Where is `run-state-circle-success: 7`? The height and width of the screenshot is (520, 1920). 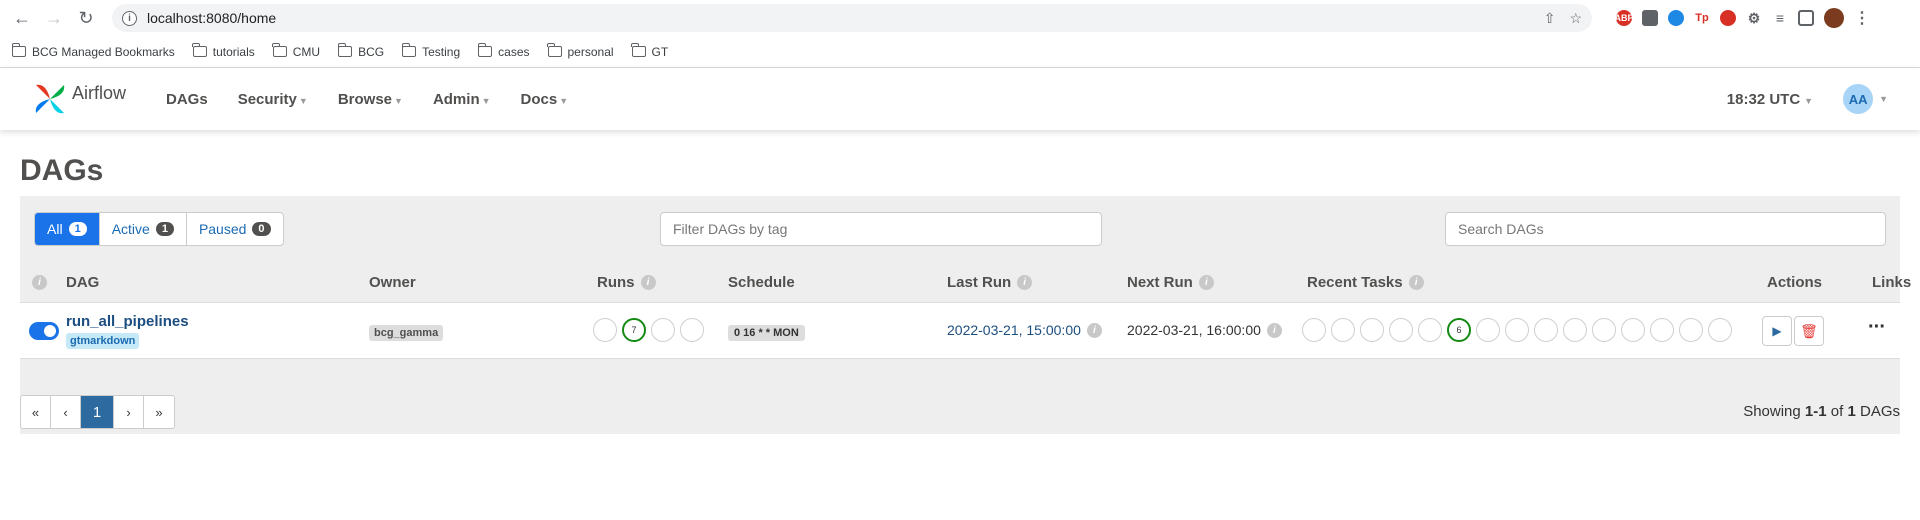 run-state-circle-success: 7 is located at coordinates (634, 330).